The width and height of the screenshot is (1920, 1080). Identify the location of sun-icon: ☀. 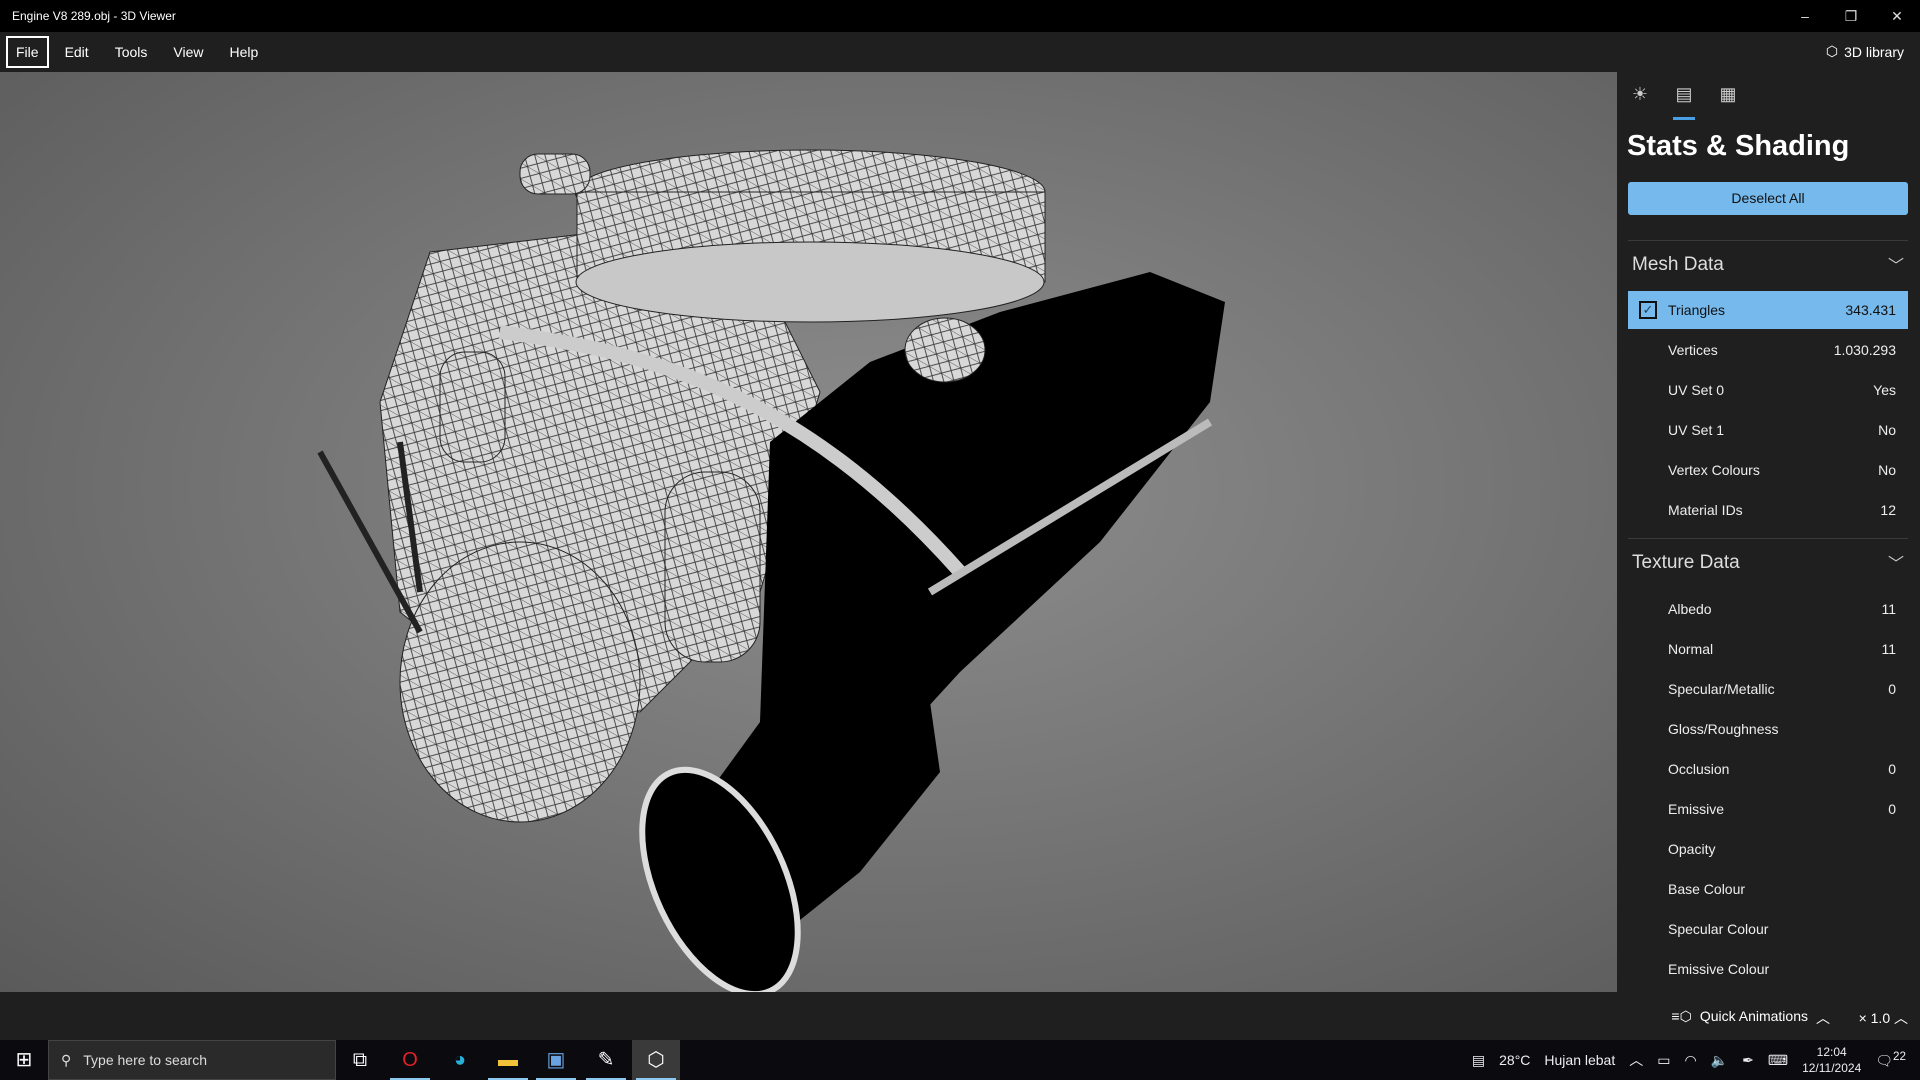
(1640, 94).